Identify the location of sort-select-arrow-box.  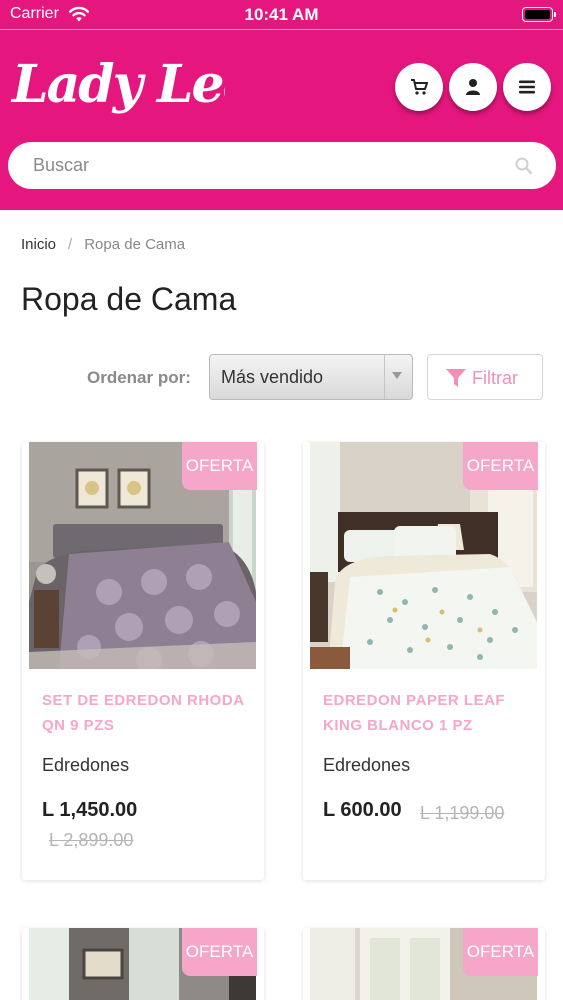
(398, 377).